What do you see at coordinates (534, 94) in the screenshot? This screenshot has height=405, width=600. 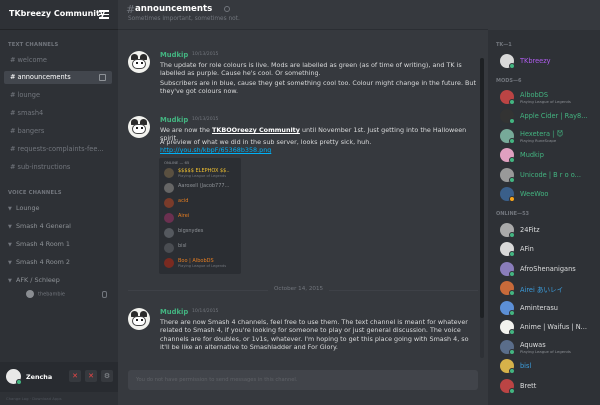 I see `member-name: AlbobDS` at bounding box center [534, 94].